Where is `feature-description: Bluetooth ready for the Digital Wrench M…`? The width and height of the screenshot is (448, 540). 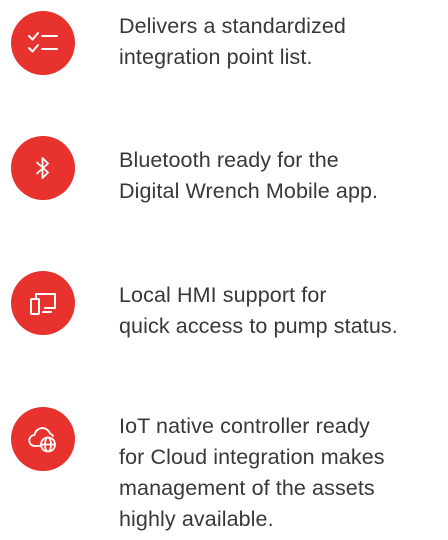 feature-description: Bluetooth ready for the Digital Wrench M… is located at coordinates (281, 176).